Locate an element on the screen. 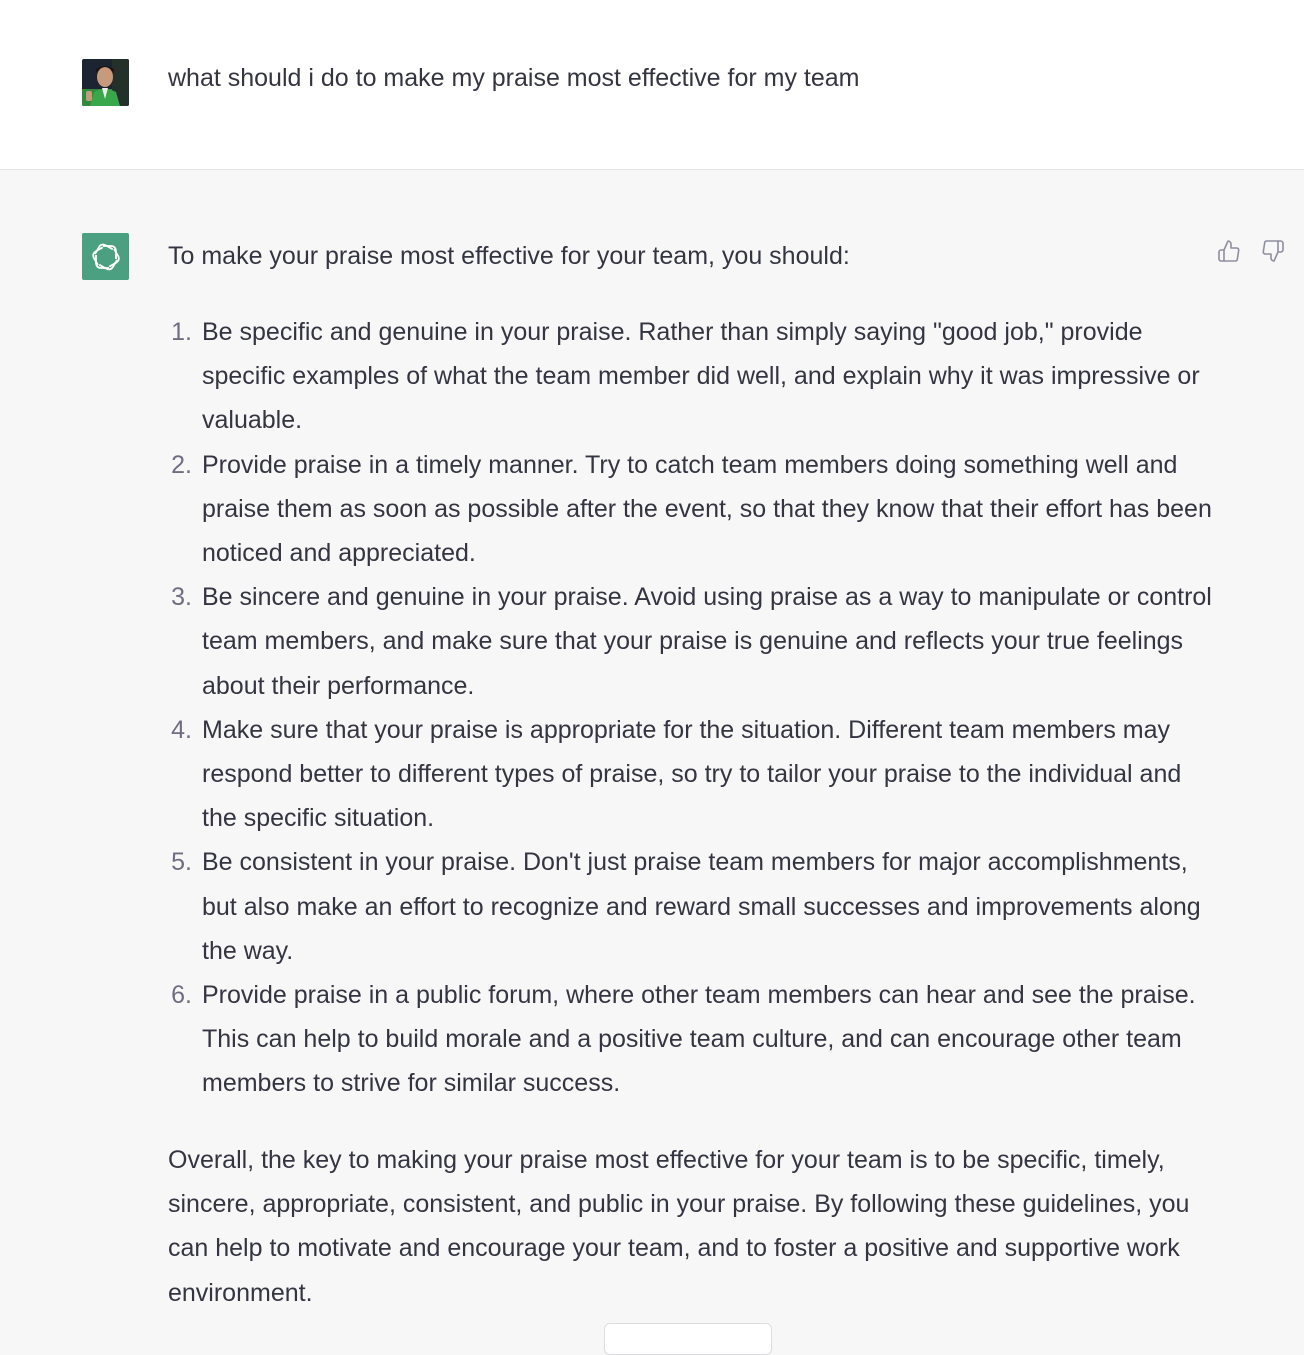 Image resolution: width=1304 pixels, height=1355 pixels. list-item-number: 5. is located at coordinates (181, 862).